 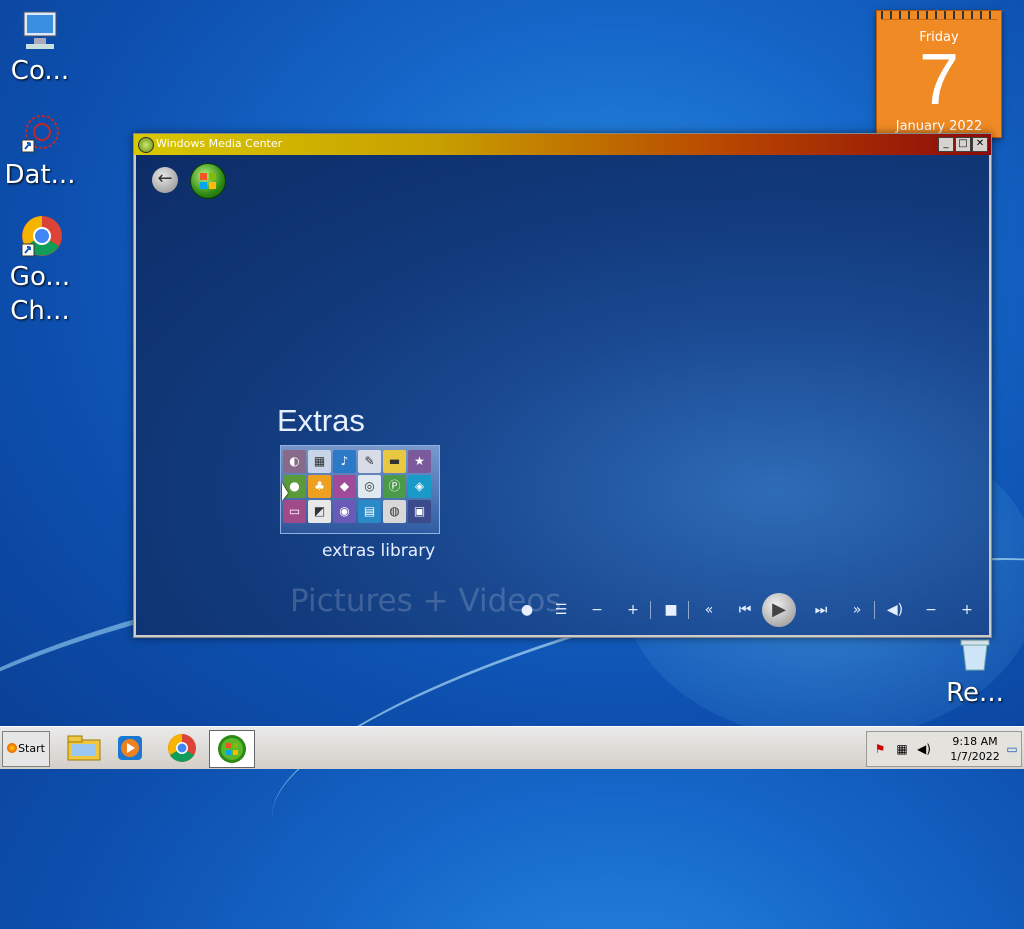 What do you see at coordinates (394, 461) in the screenshot?
I see `extras-app-icon: ▬` at bounding box center [394, 461].